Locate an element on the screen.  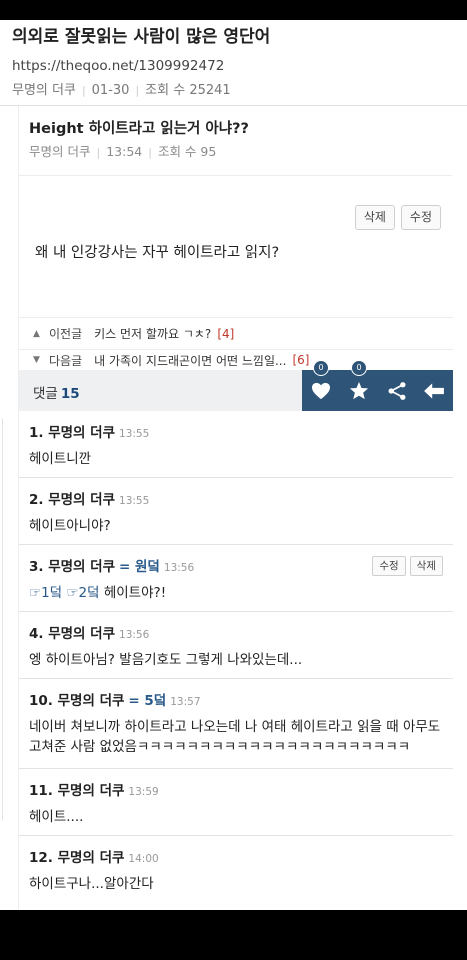
next-label: 다음글 is located at coordinates (66, 360).